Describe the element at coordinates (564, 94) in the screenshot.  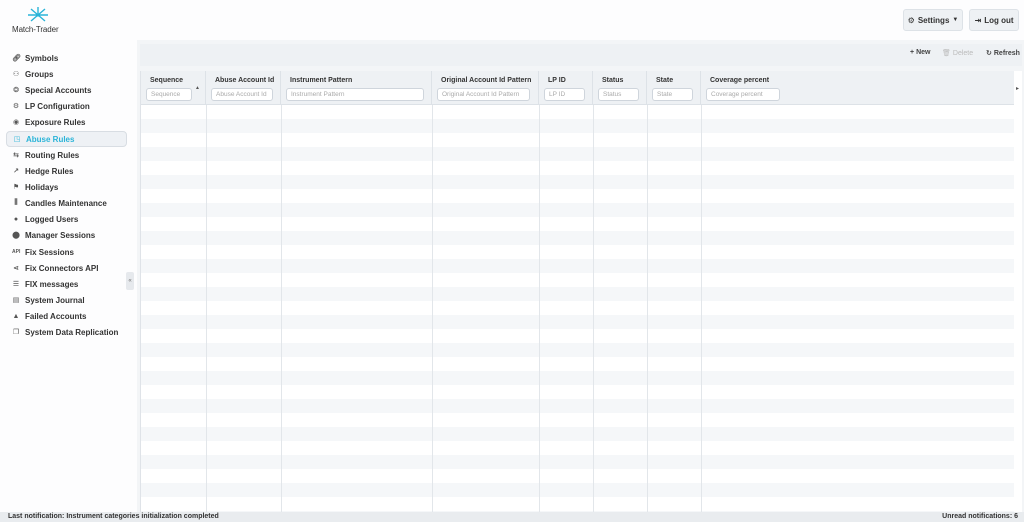
I see `filter-input-lp-id` at that location.